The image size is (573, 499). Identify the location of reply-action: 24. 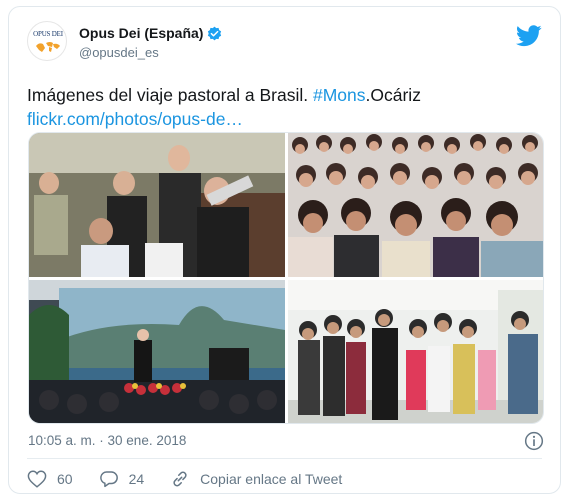
(122, 479).